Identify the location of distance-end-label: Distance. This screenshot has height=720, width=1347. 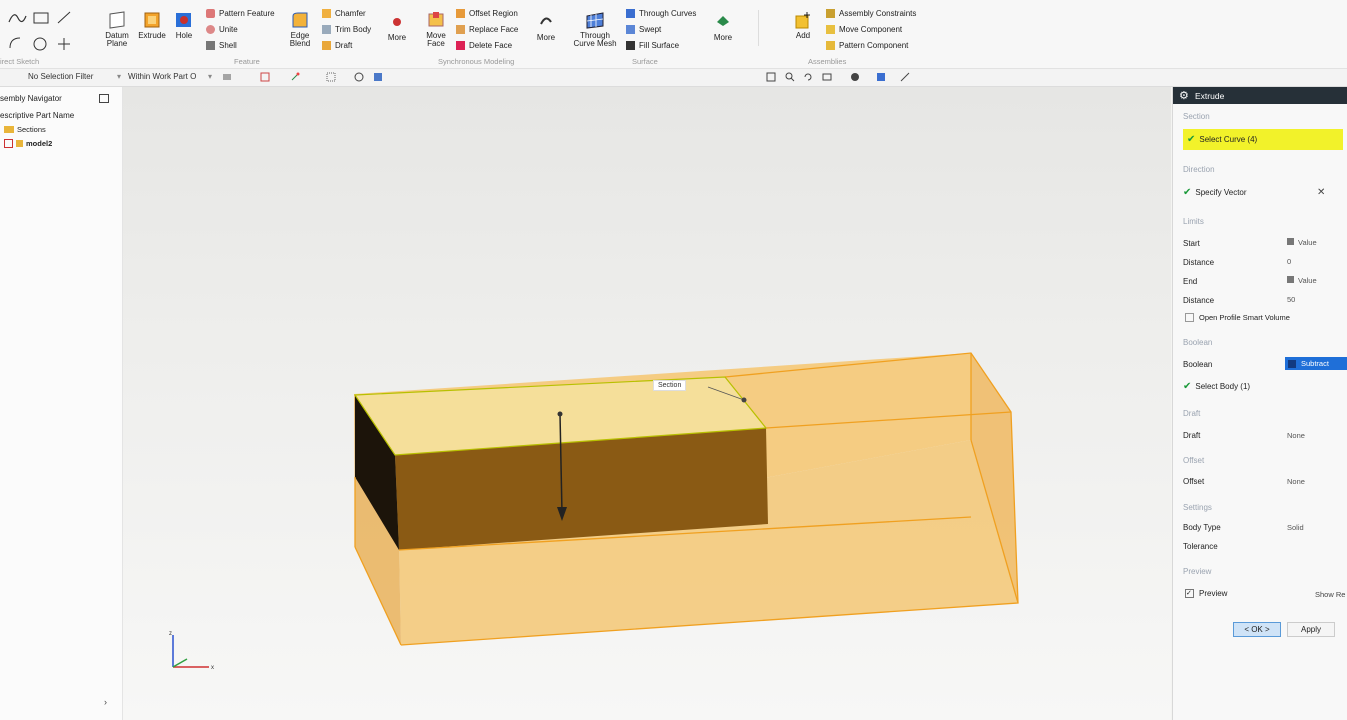
(1199, 300).